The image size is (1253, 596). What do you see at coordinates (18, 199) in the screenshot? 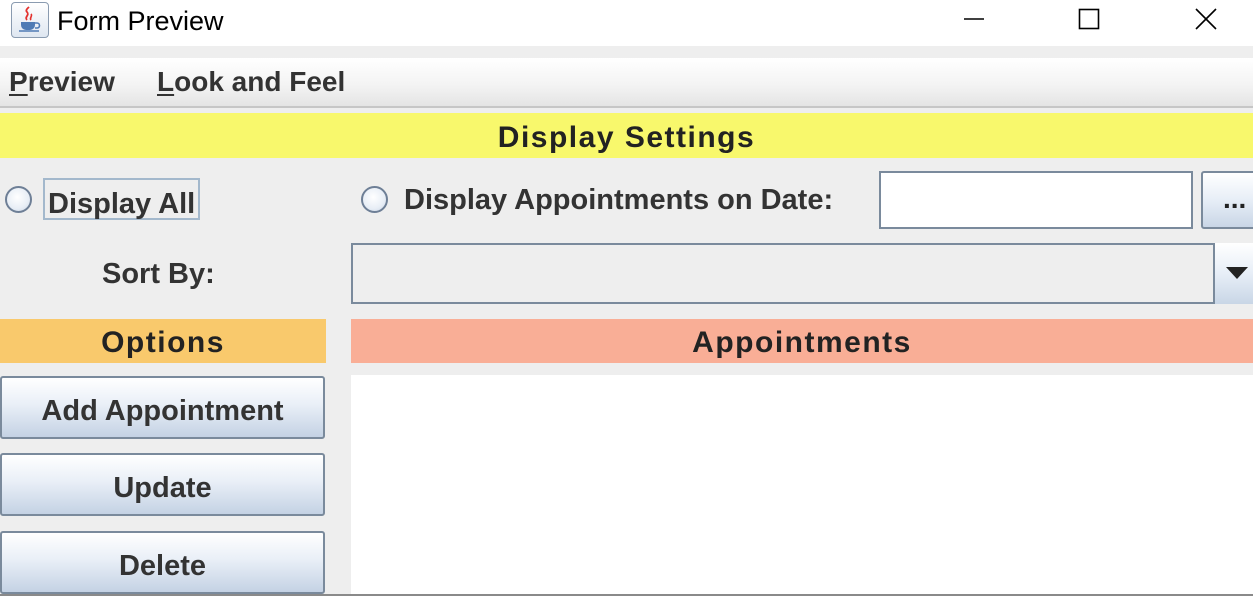
I see `display-all-radio` at bounding box center [18, 199].